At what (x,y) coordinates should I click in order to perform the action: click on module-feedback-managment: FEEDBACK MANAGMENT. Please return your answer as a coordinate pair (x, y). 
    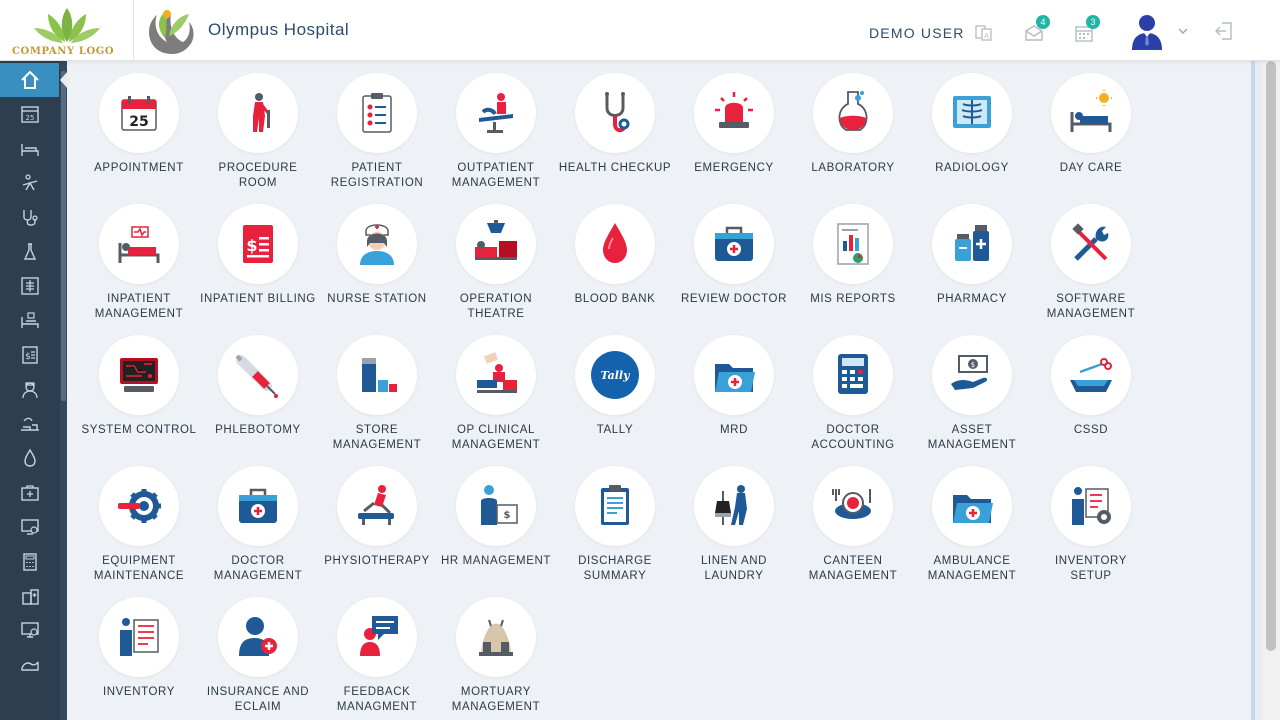
    Looking at the image, I should click on (377, 657).